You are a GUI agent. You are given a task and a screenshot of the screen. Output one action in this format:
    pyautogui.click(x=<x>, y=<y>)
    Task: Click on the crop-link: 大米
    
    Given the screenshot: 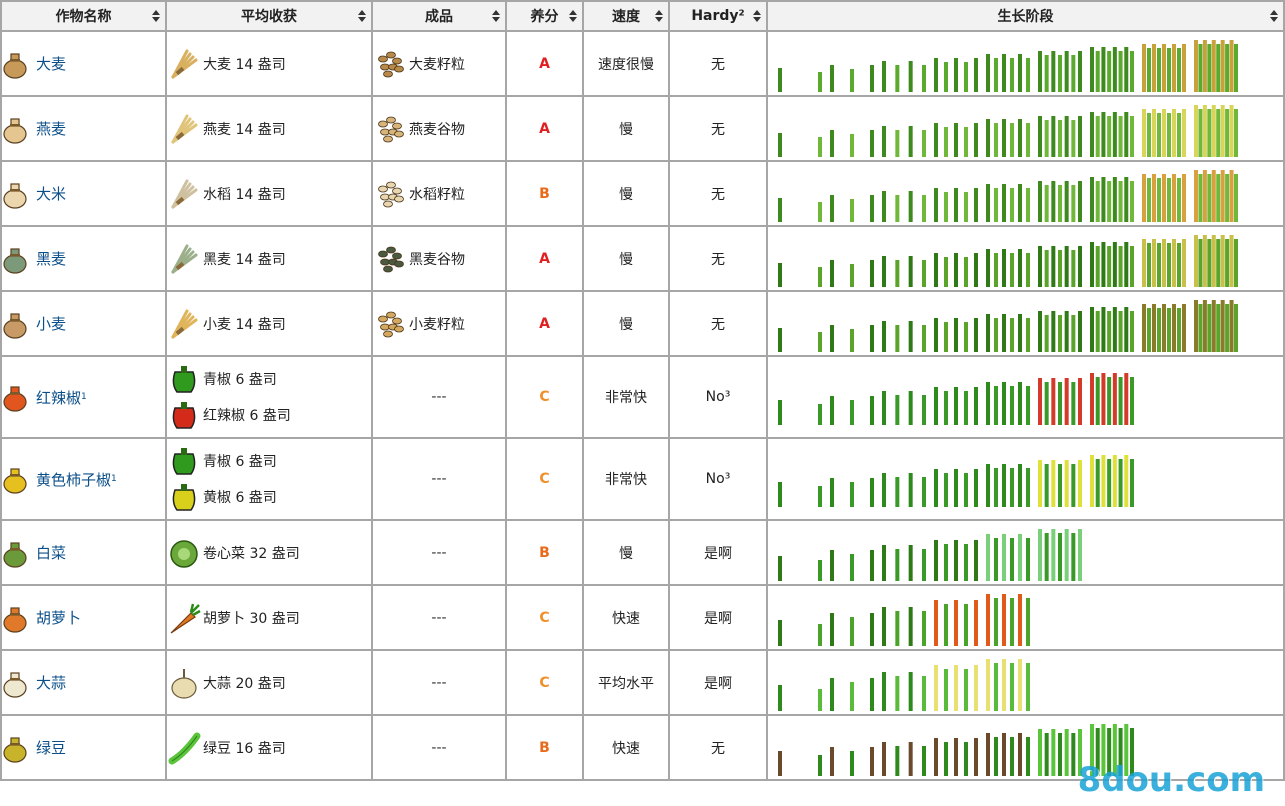 What is the action you would take?
    pyautogui.click(x=51, y=193)
    